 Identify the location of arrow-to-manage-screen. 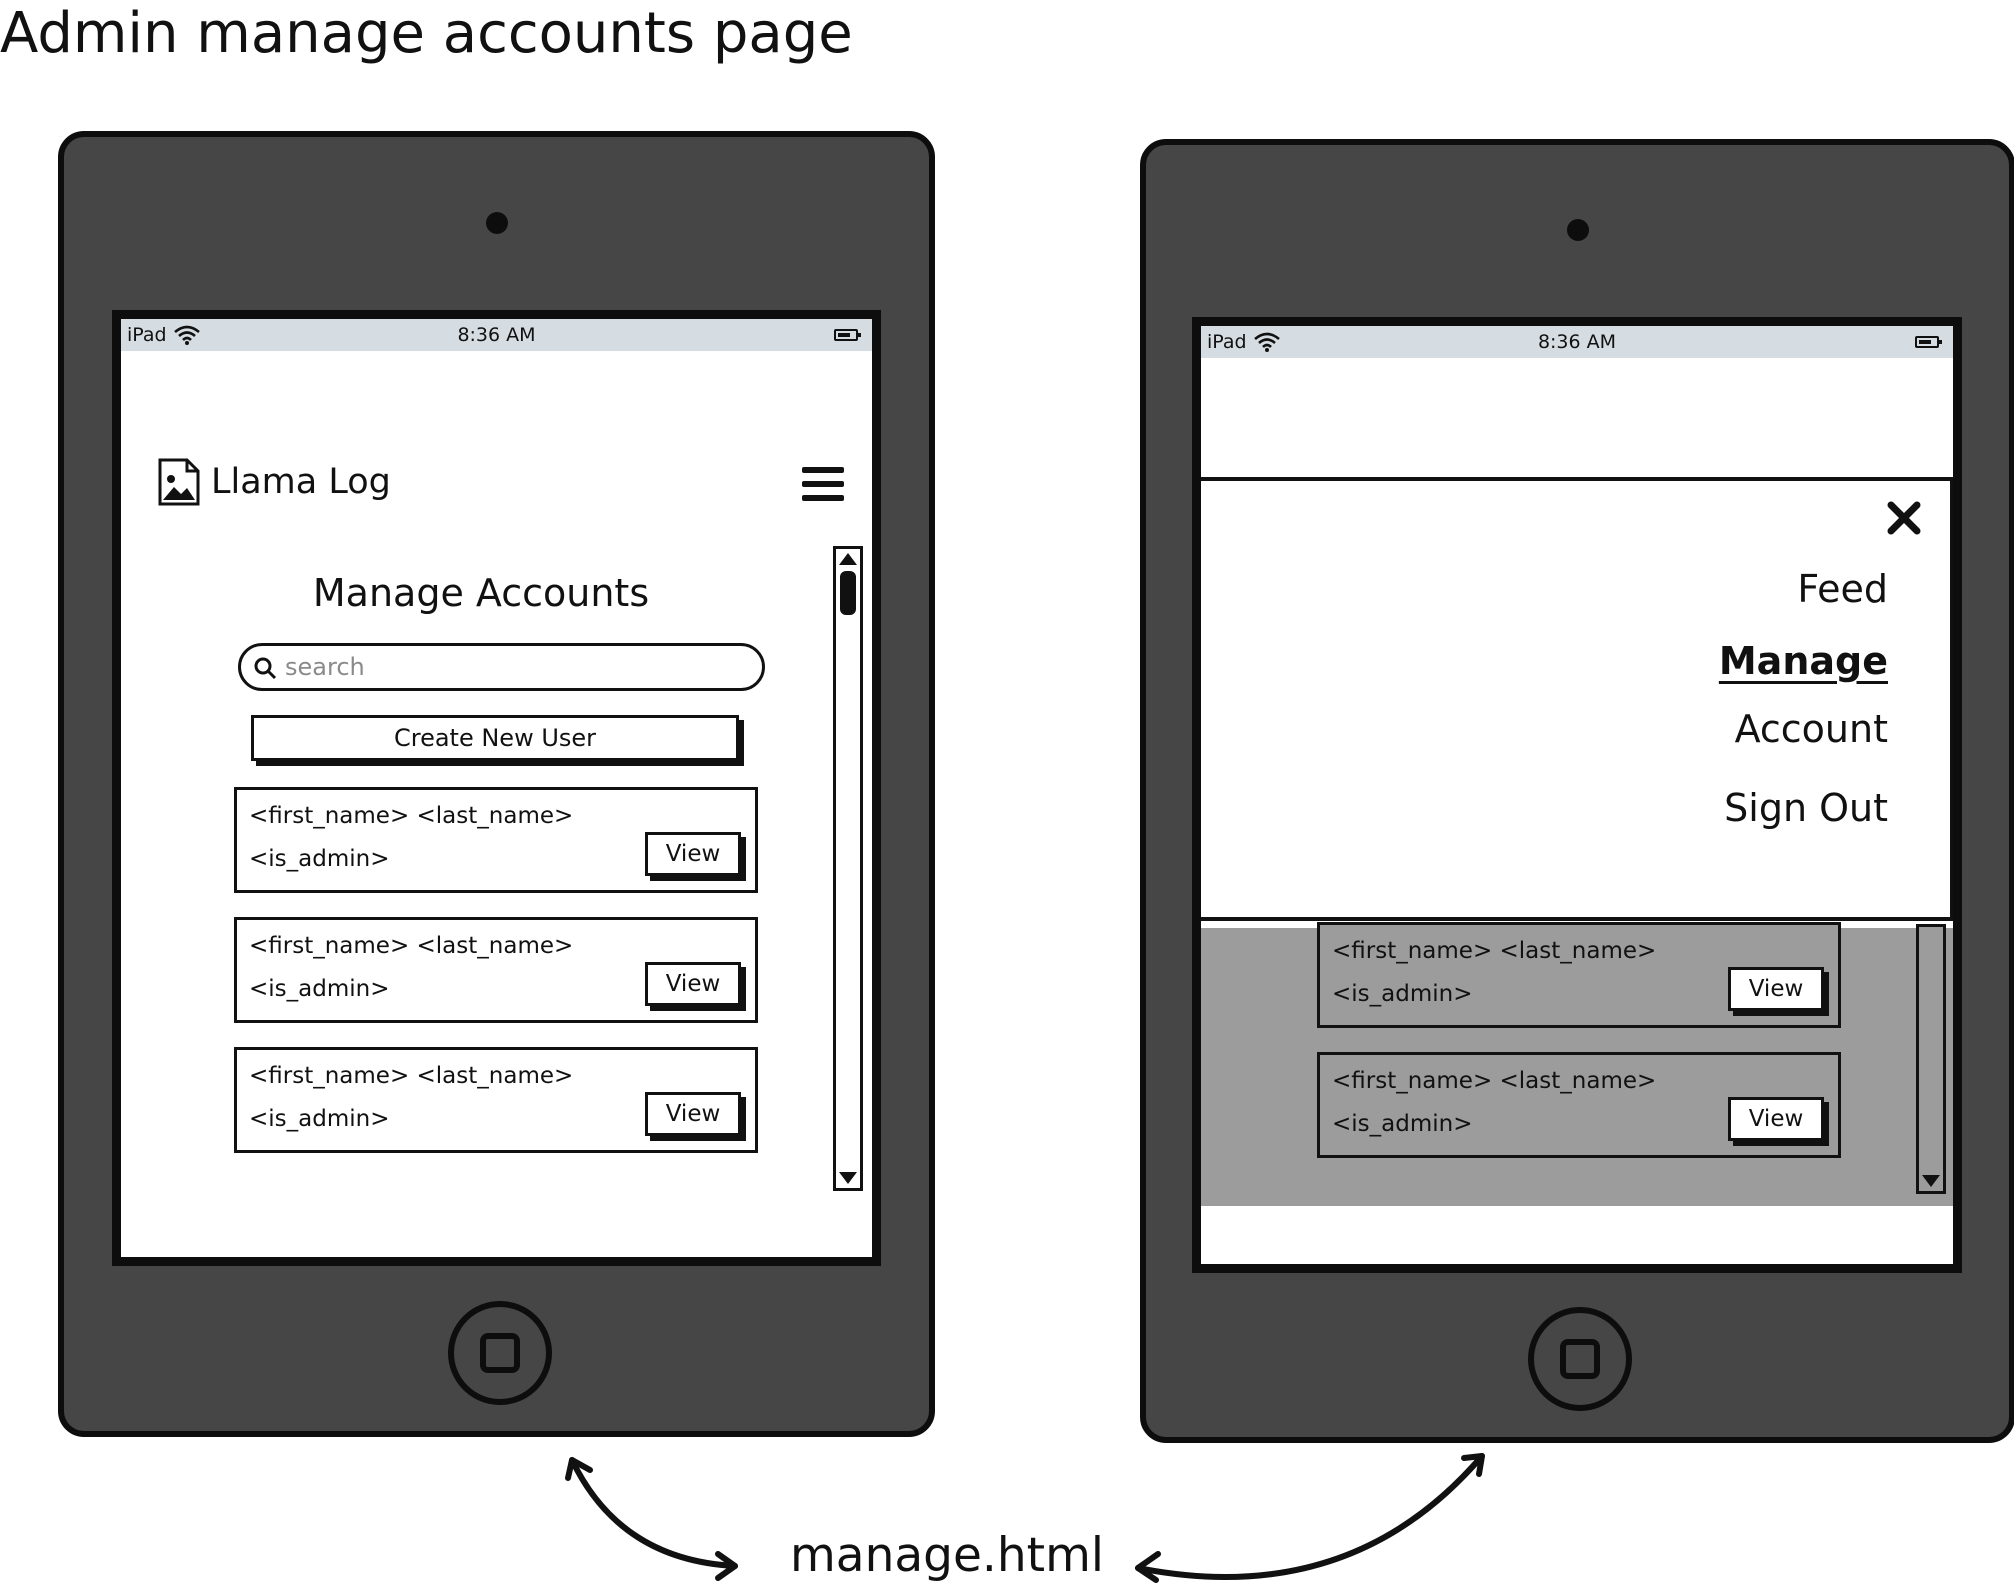
(653, 1513).